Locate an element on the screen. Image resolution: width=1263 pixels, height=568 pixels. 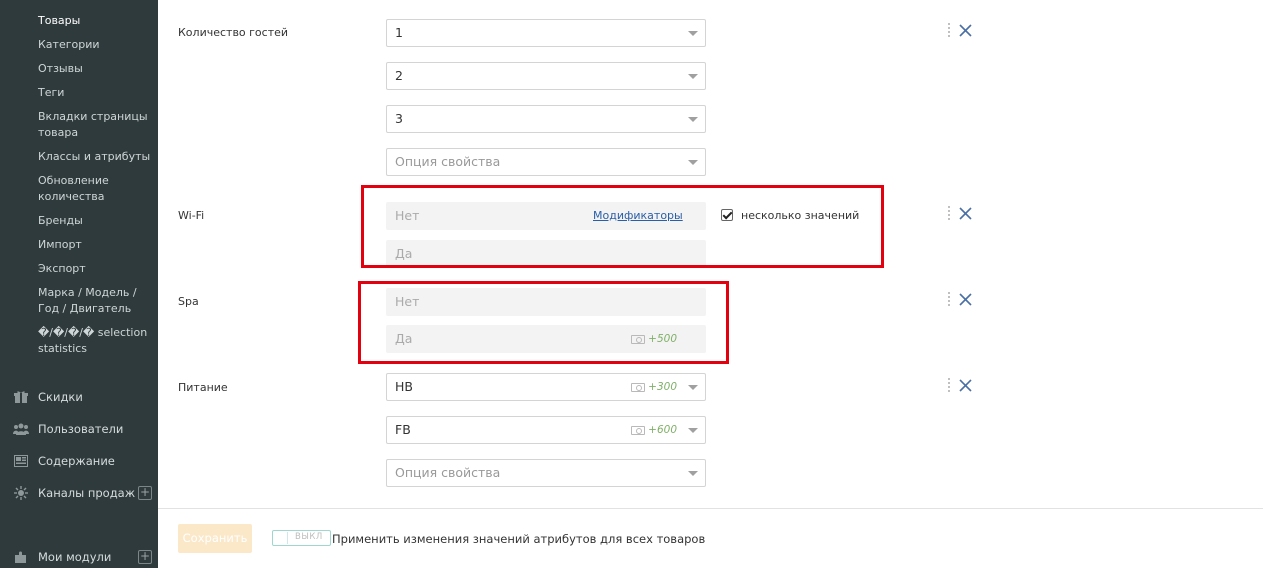
sidebar-item-label: Мои модули is located at coordinates (75, 557).